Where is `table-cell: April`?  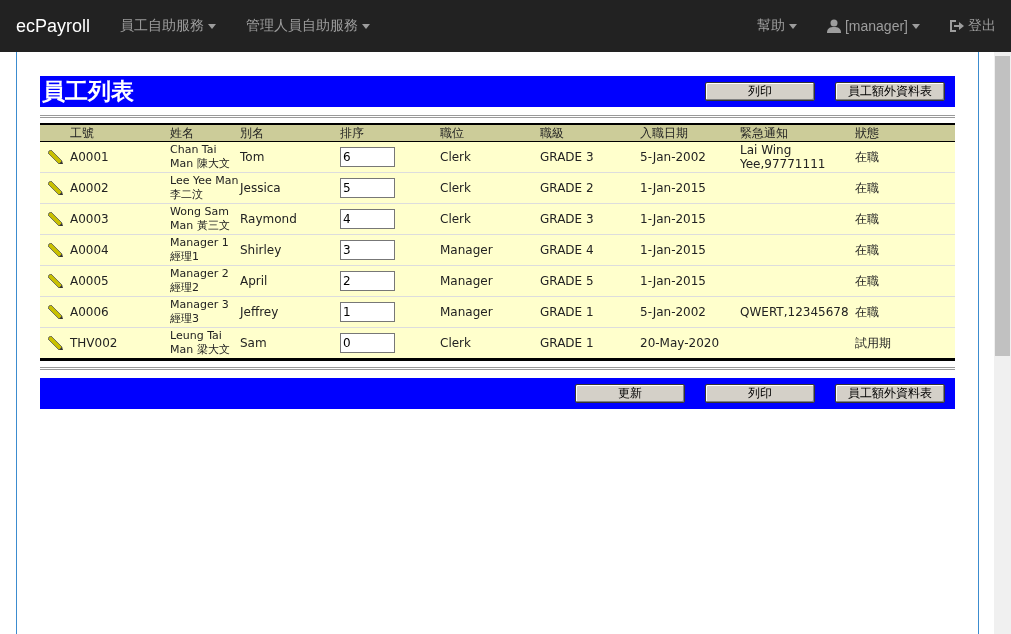
table-cell: April is located at coordinates (254, 281).